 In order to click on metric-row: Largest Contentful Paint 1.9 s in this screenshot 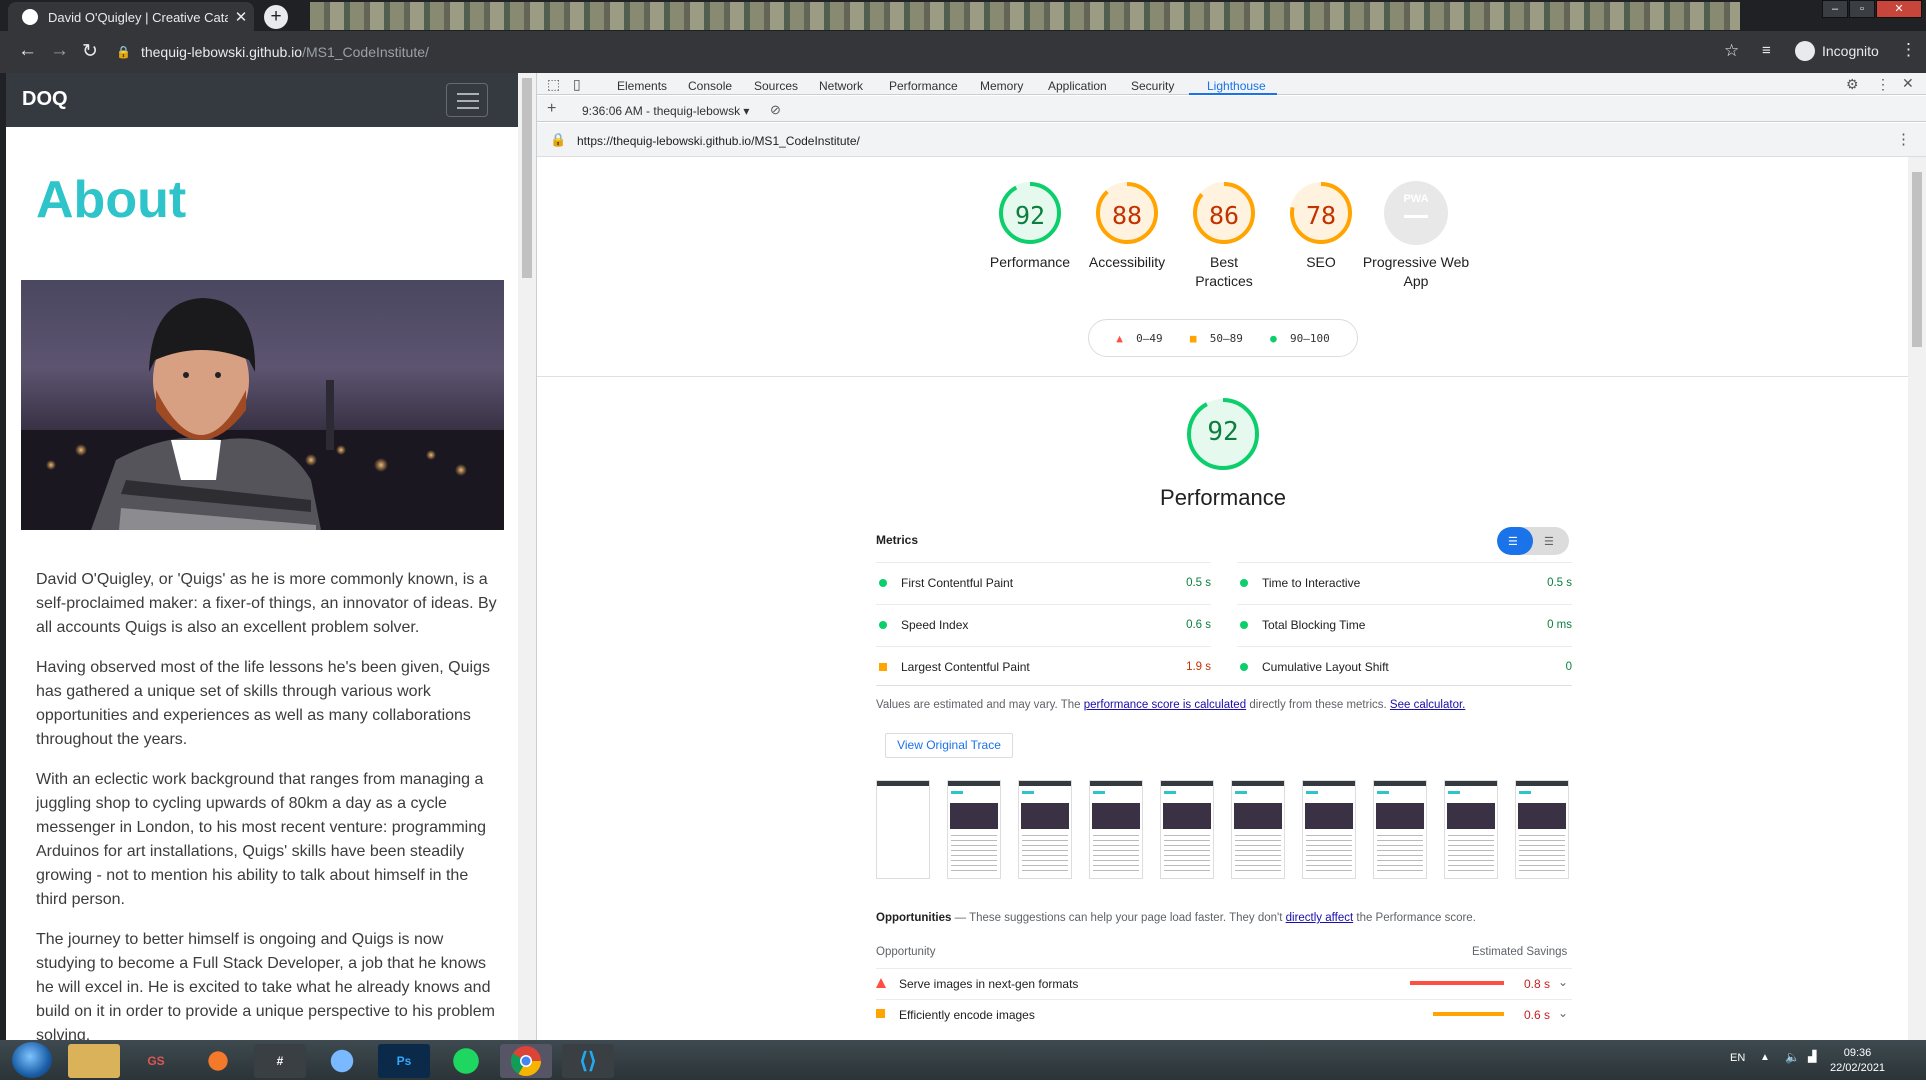, I will do `click(1043, 666)`.